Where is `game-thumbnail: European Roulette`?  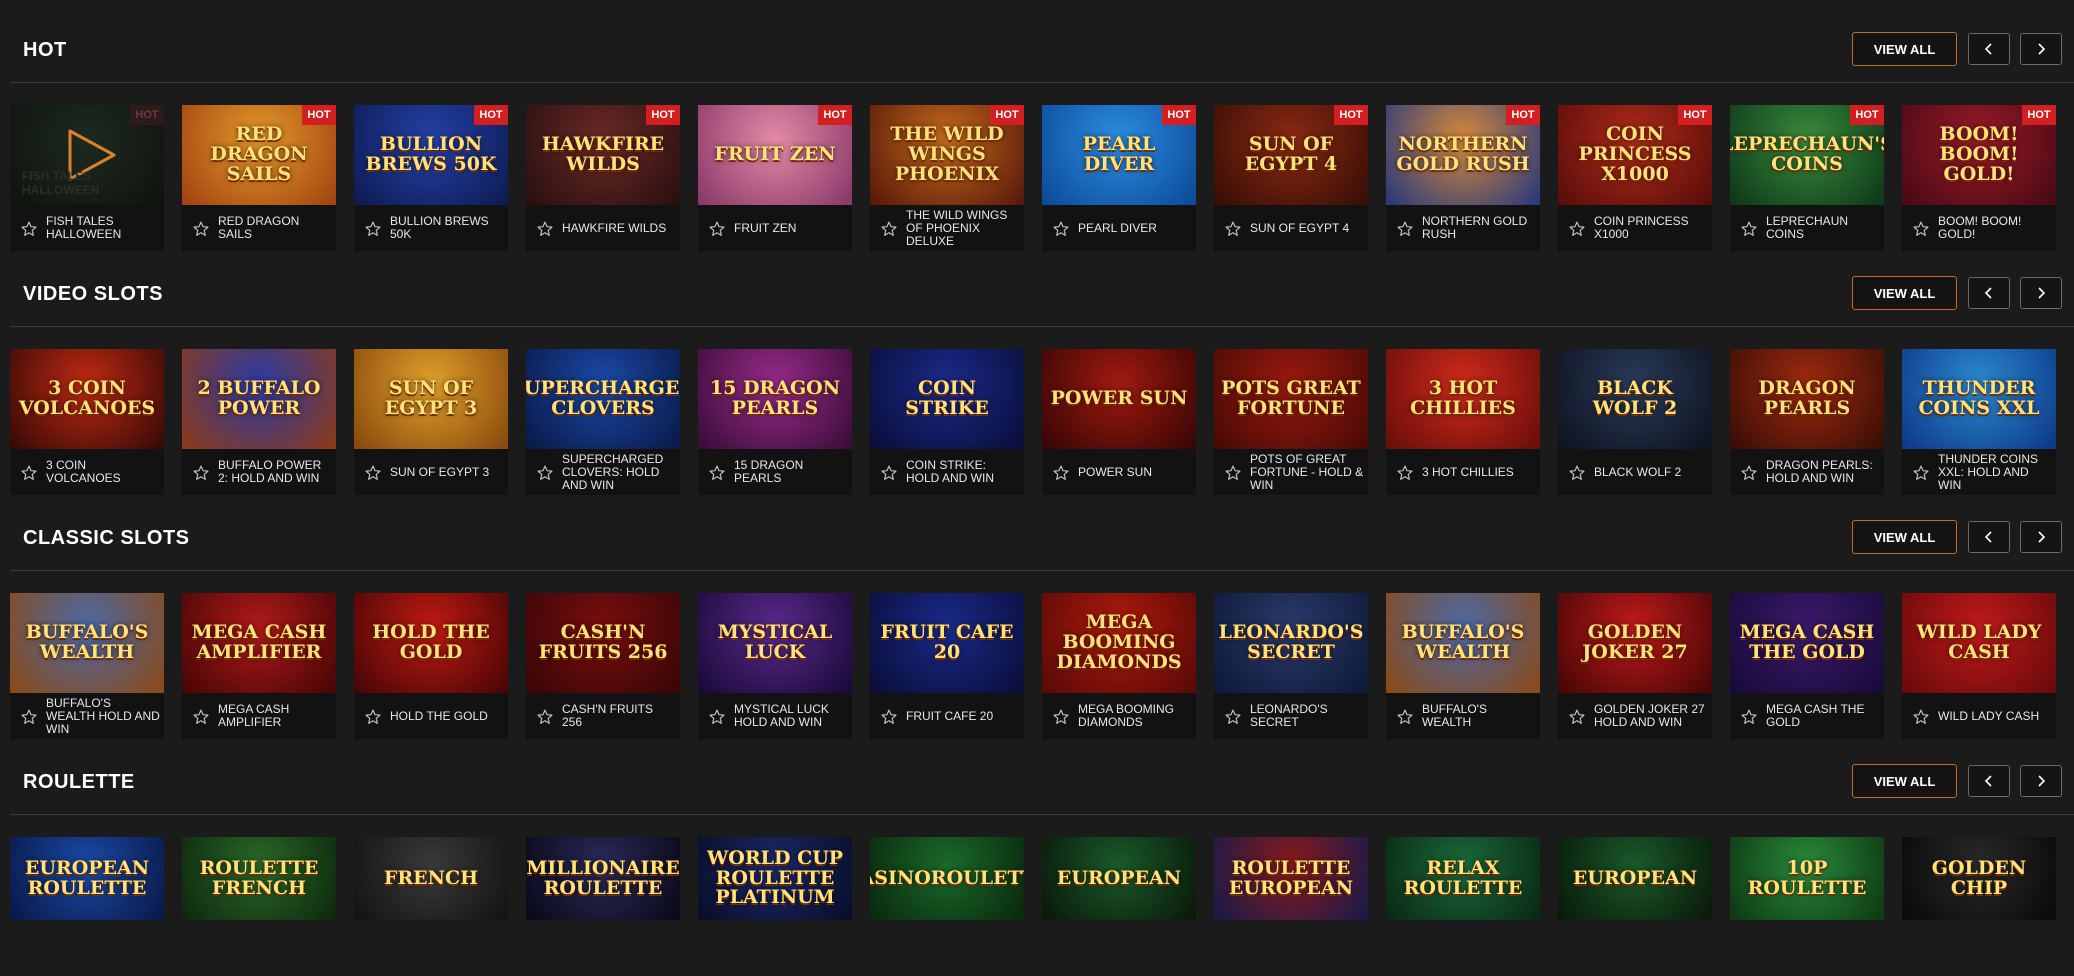
game-thumbnail: European Roulette is located at coordinates (87, 878).